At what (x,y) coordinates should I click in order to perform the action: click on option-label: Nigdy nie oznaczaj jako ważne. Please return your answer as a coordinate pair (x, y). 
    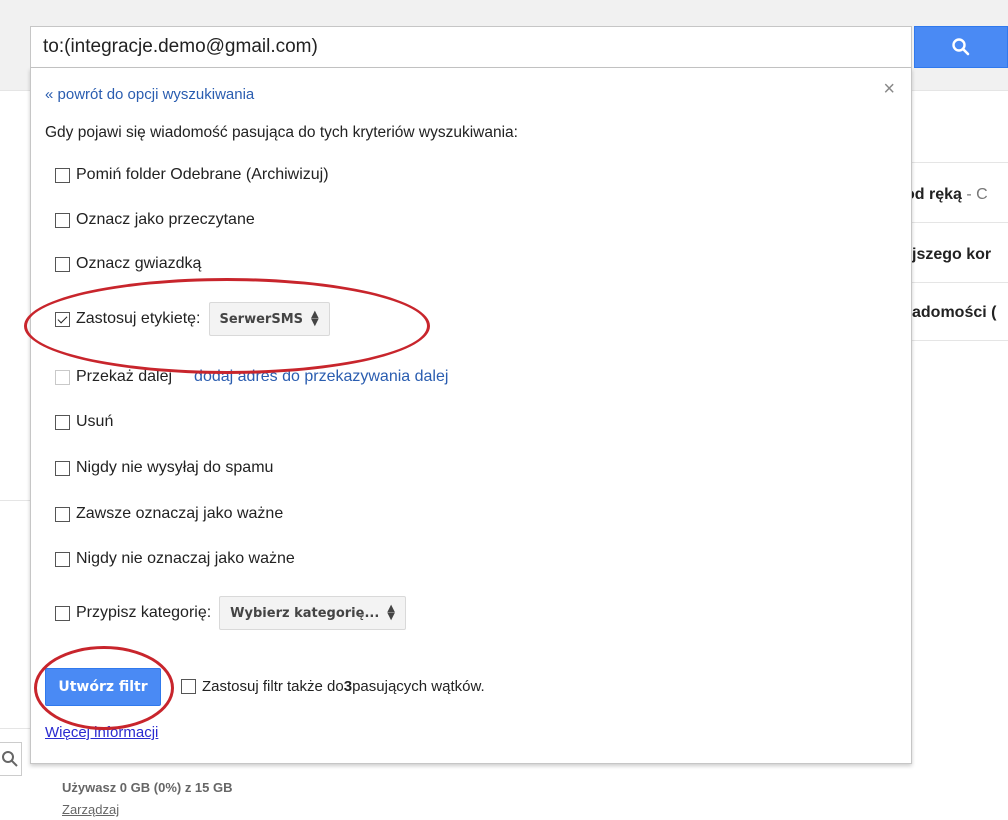
    Looking at the image, I should click on (185, 558).